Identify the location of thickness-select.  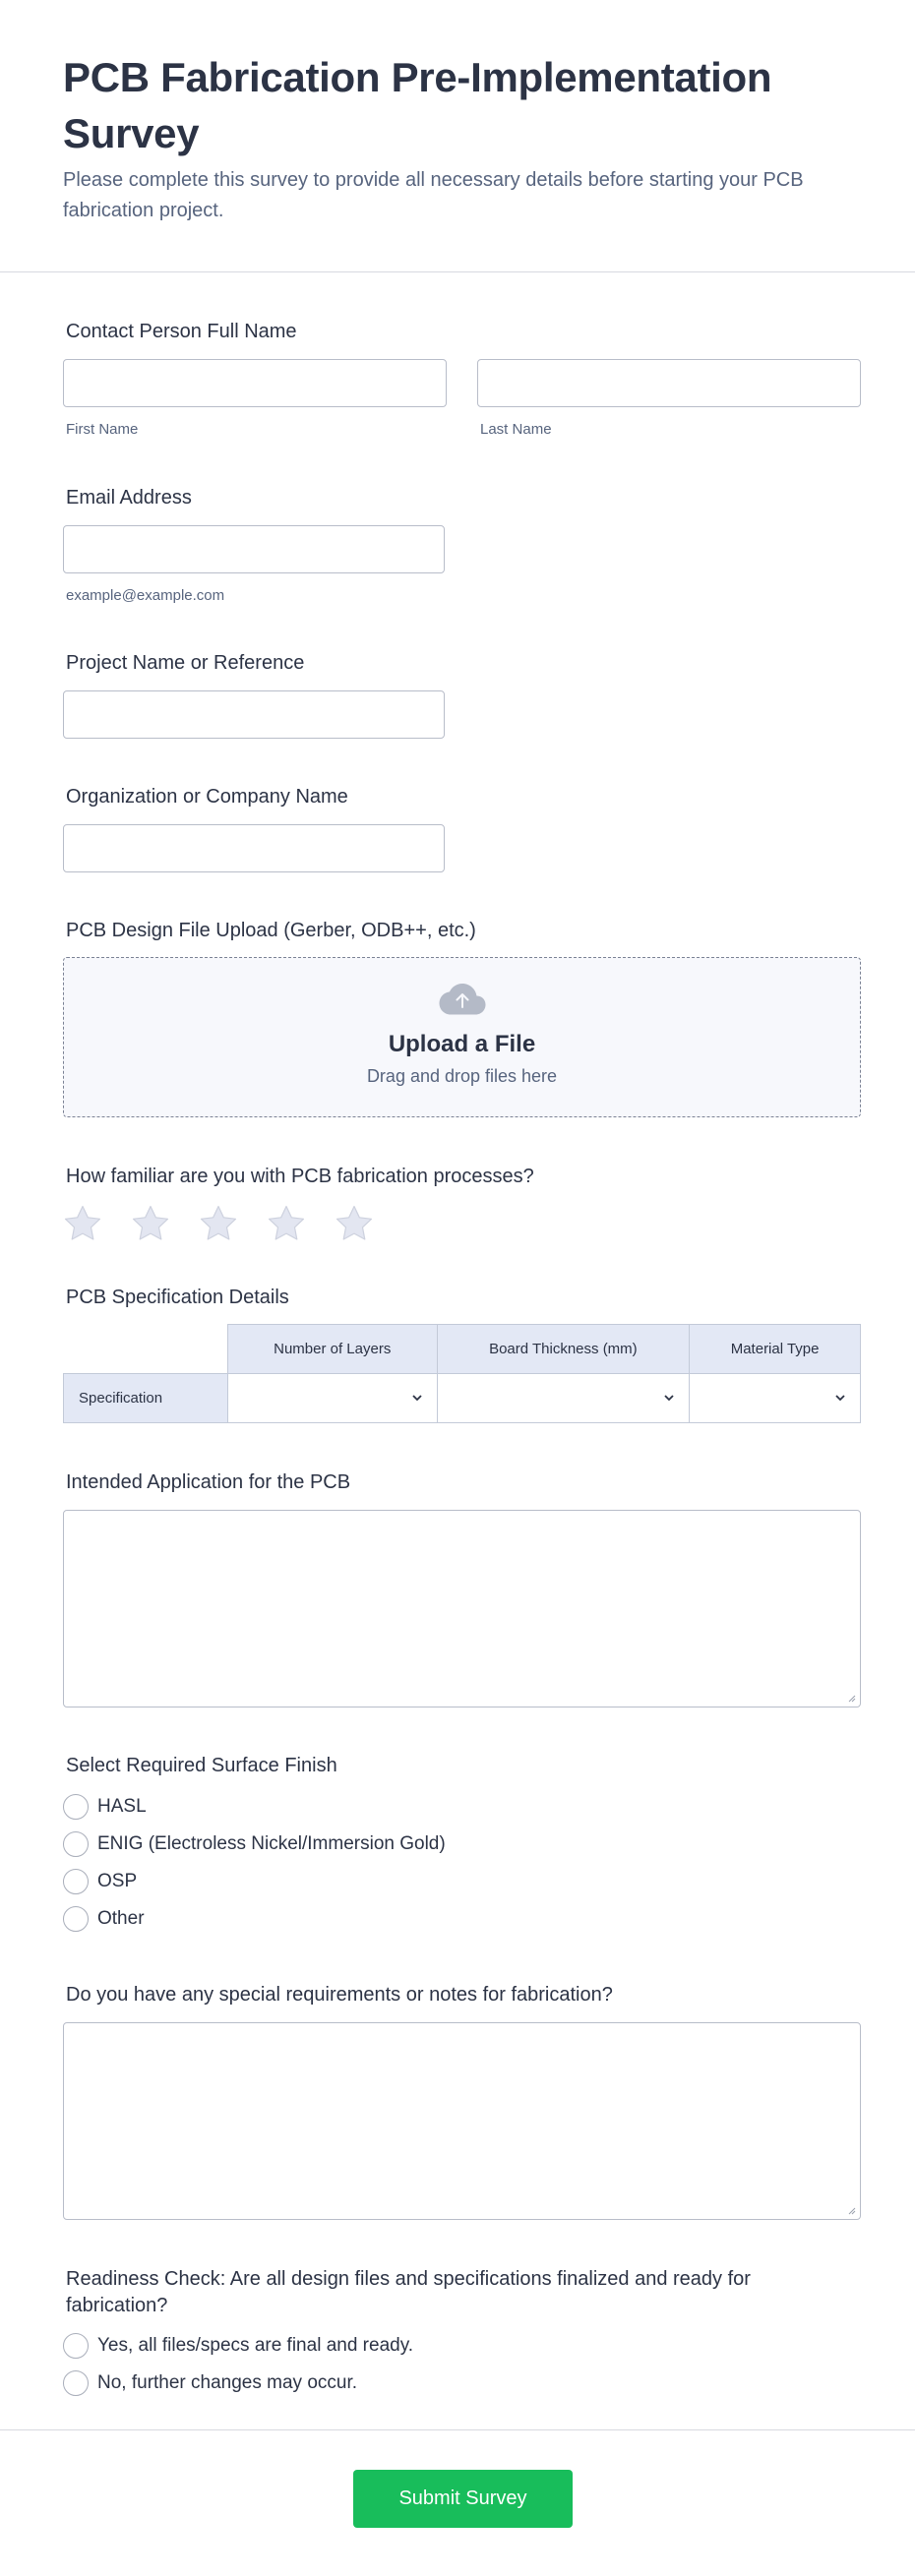
(563, 1398).